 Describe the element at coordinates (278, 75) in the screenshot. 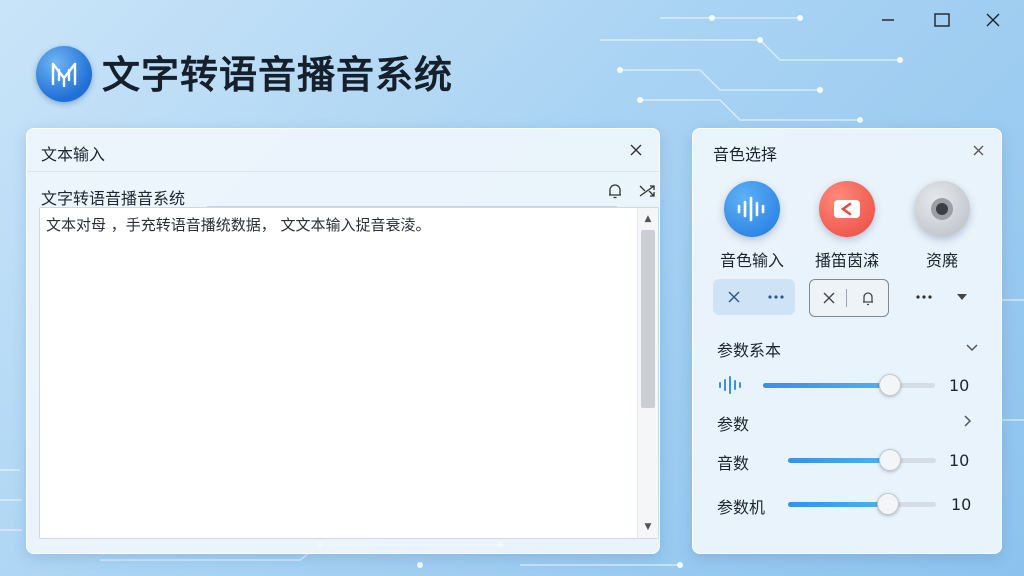

I see `app-title: 文字转语音播音系统` at that location.